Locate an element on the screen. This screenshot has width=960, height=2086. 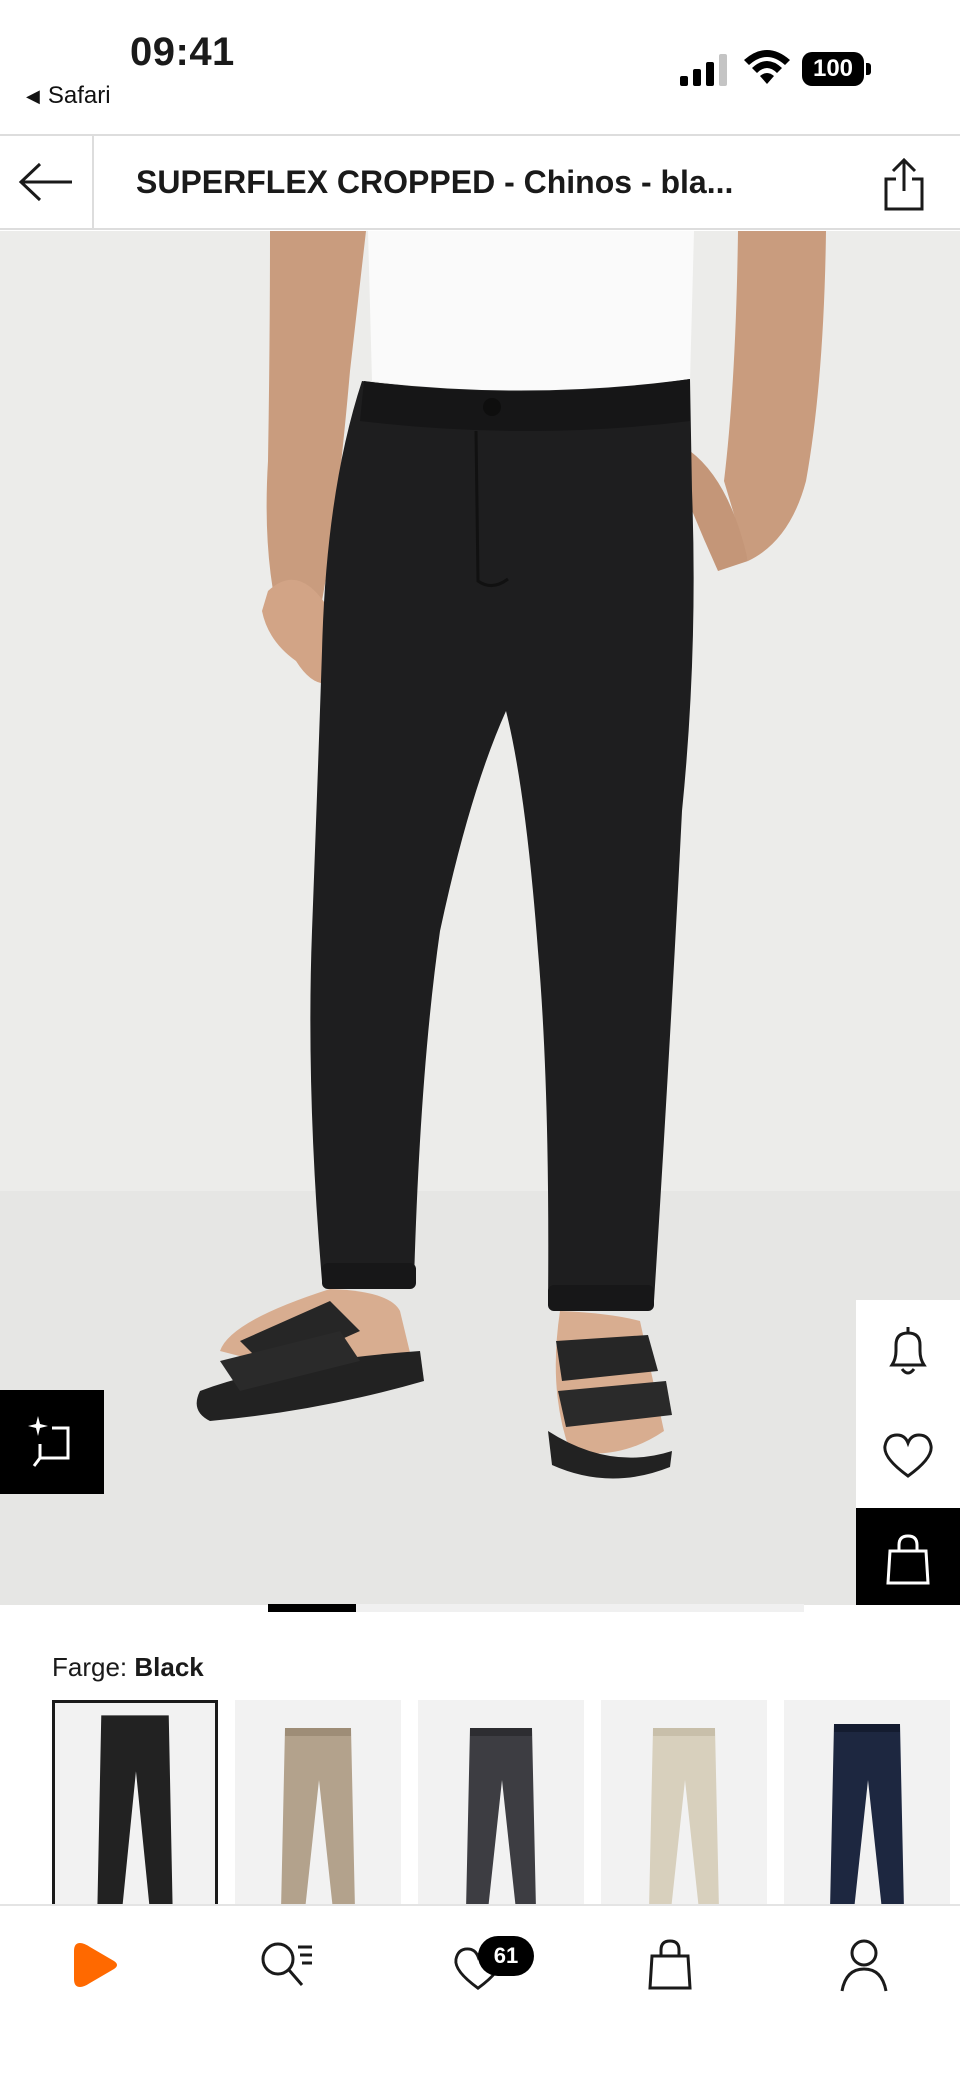
color-label: Farge: Black is located at coordinates (128, 1667).